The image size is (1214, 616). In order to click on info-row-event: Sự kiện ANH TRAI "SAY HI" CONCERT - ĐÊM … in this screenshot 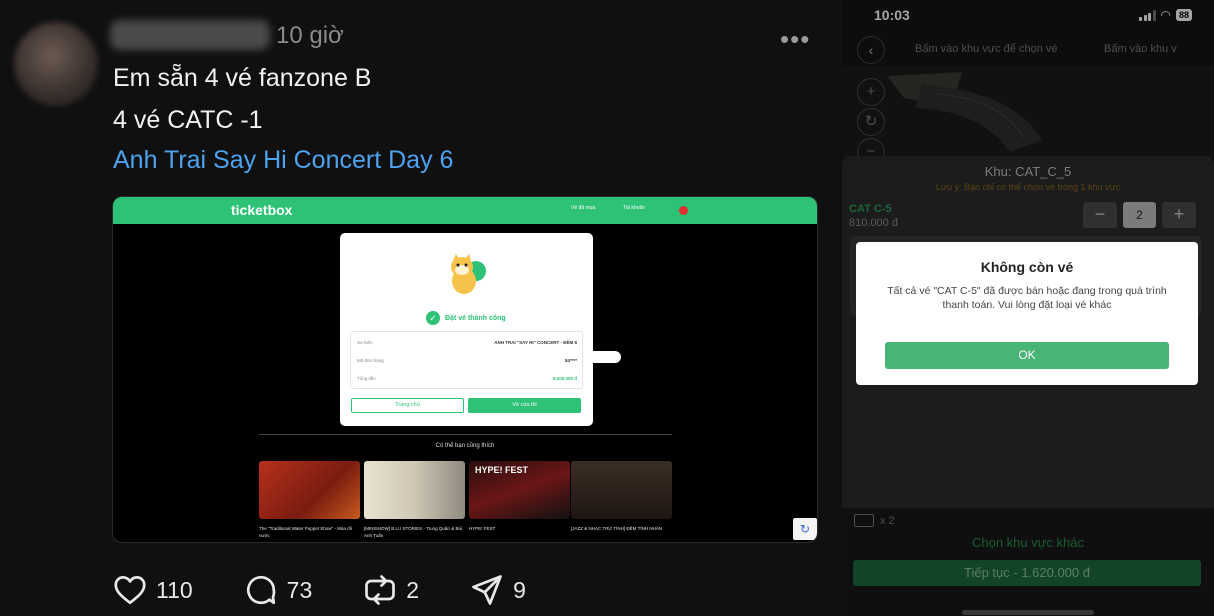, I will do `click(467, 342)`.